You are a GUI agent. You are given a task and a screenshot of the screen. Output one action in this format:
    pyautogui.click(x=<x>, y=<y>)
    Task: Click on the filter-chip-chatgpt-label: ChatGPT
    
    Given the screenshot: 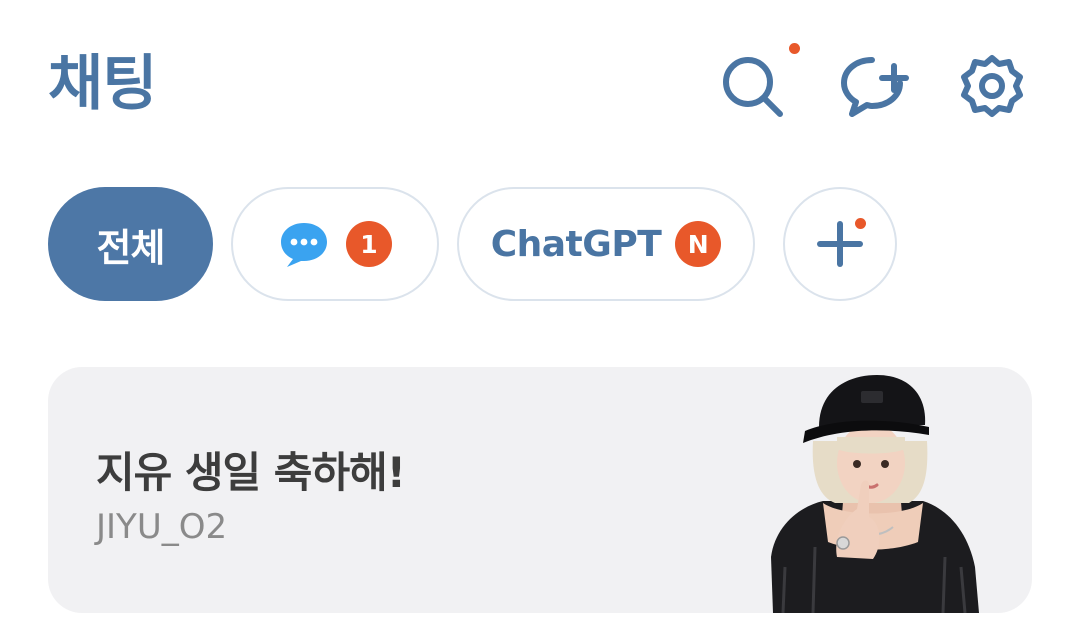 What is the action you would take?
    pyautogui.click(x=576, y=244)
    